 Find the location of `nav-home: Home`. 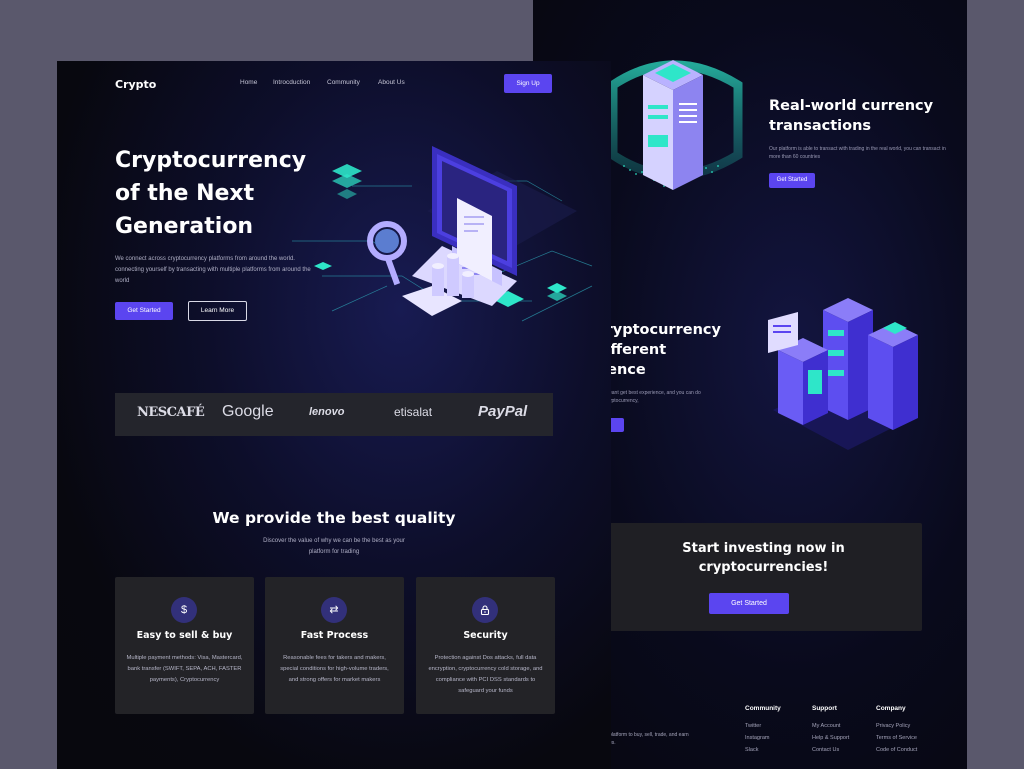

nav-home: Home is located at coordinates (248, 82).